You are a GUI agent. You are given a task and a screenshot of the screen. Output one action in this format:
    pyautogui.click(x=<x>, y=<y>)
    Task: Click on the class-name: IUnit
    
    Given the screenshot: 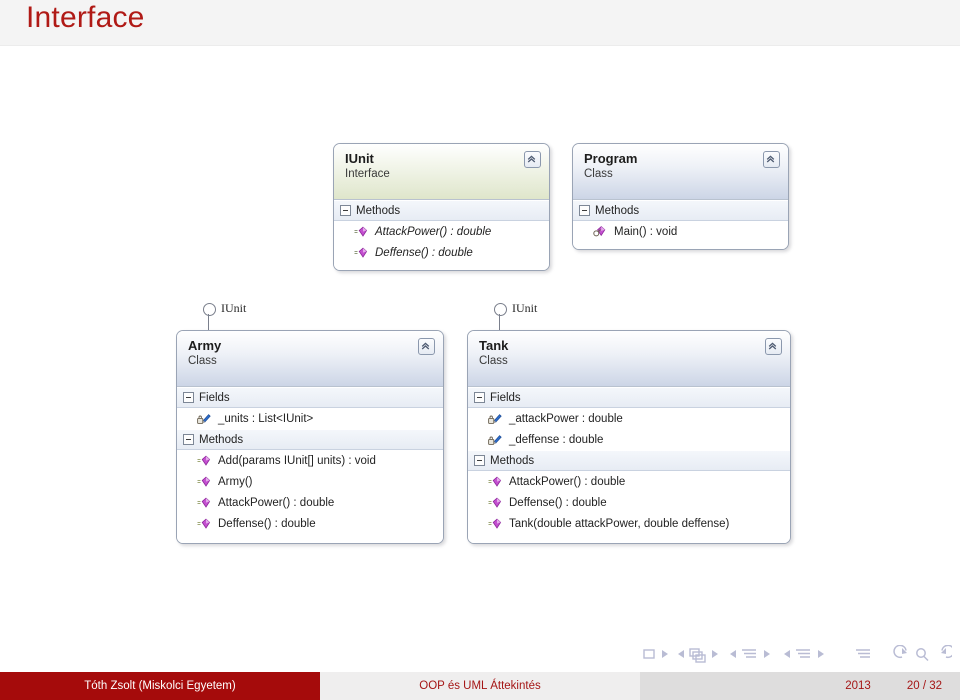 What is the action you would take?
    pyautogui.click(x=359, y=158)
    